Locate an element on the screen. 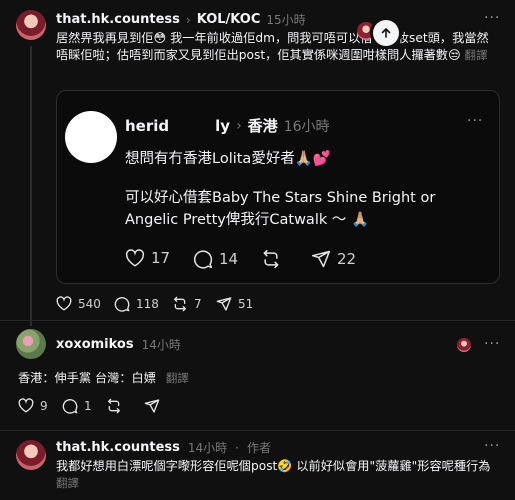  like-count: 17 is located at coordinates (161, 258).